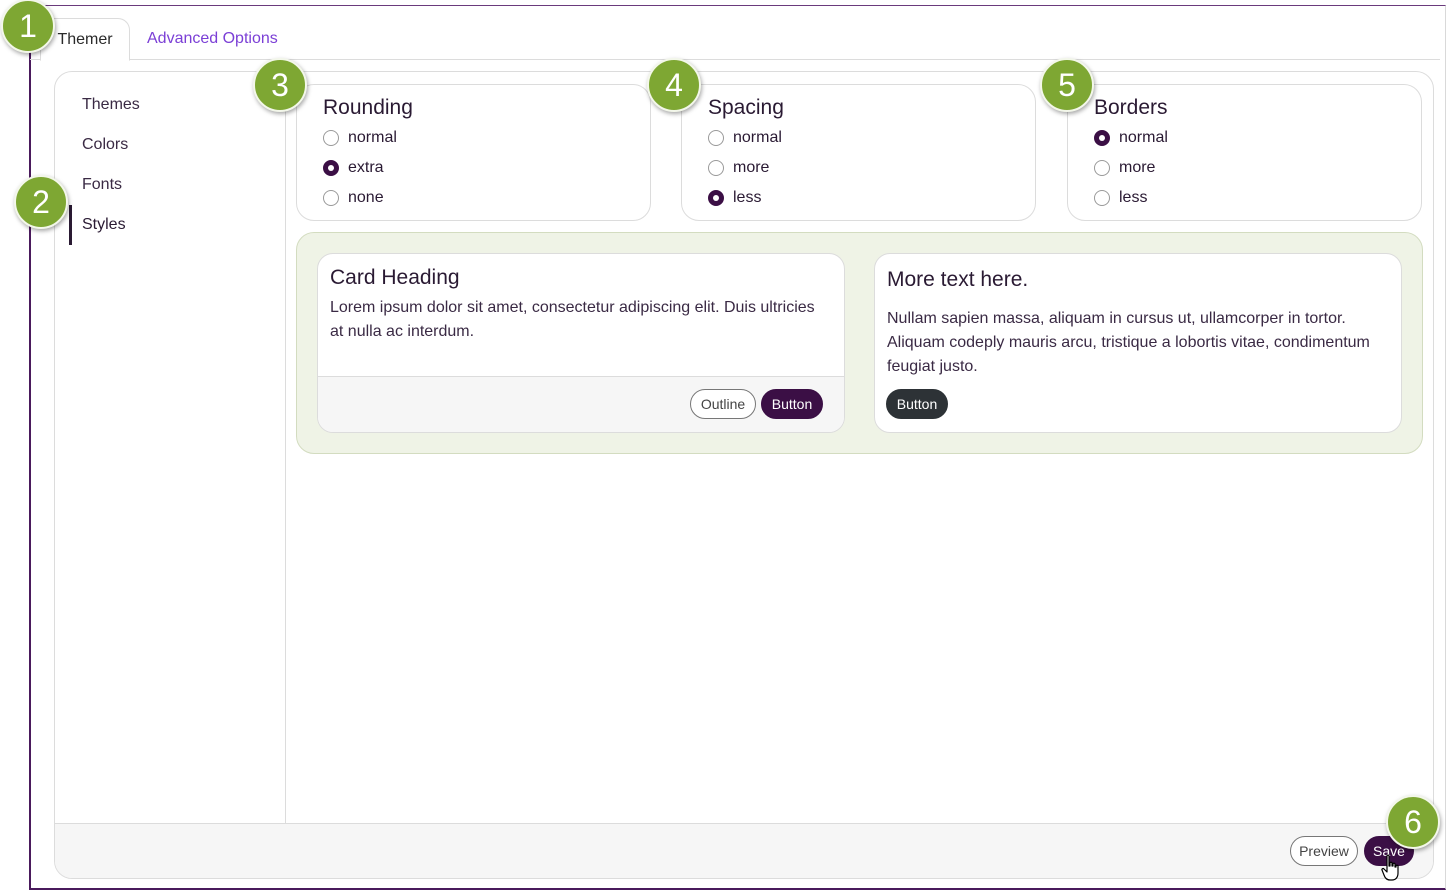 The image size is (1448, 892). Describe the element at coordinates (41, 202) in the screenshot. I see `callout-badge-2: 2` at that location.